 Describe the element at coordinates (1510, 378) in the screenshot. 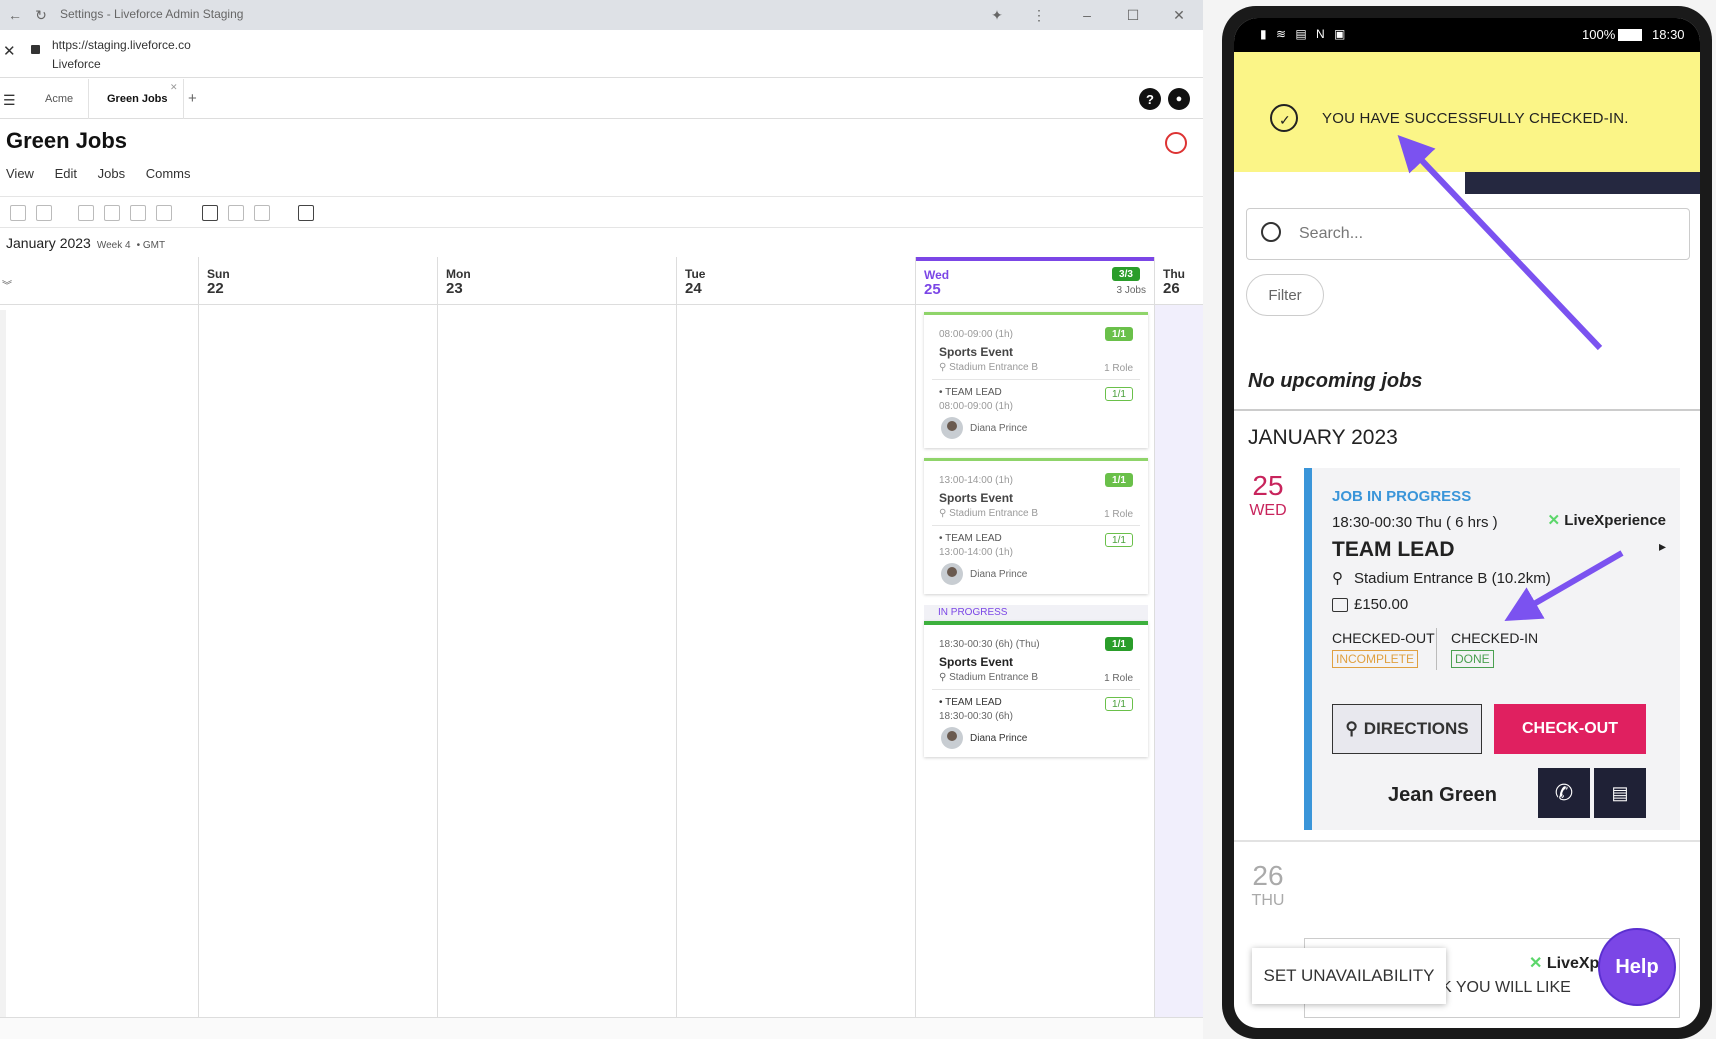

I see `annotation-arrows` at that location.